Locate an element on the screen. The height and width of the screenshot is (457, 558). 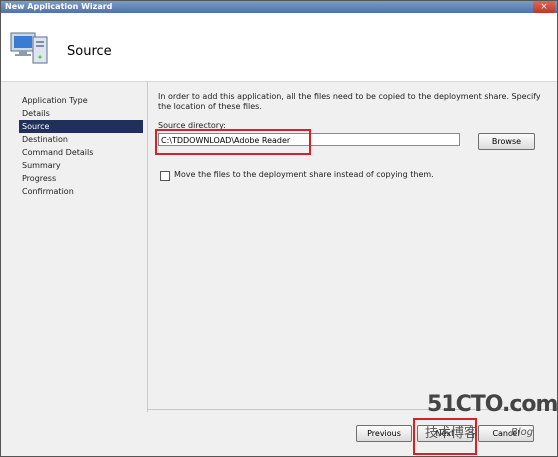
step-destination: Destination is located at coordinates (81, 139).